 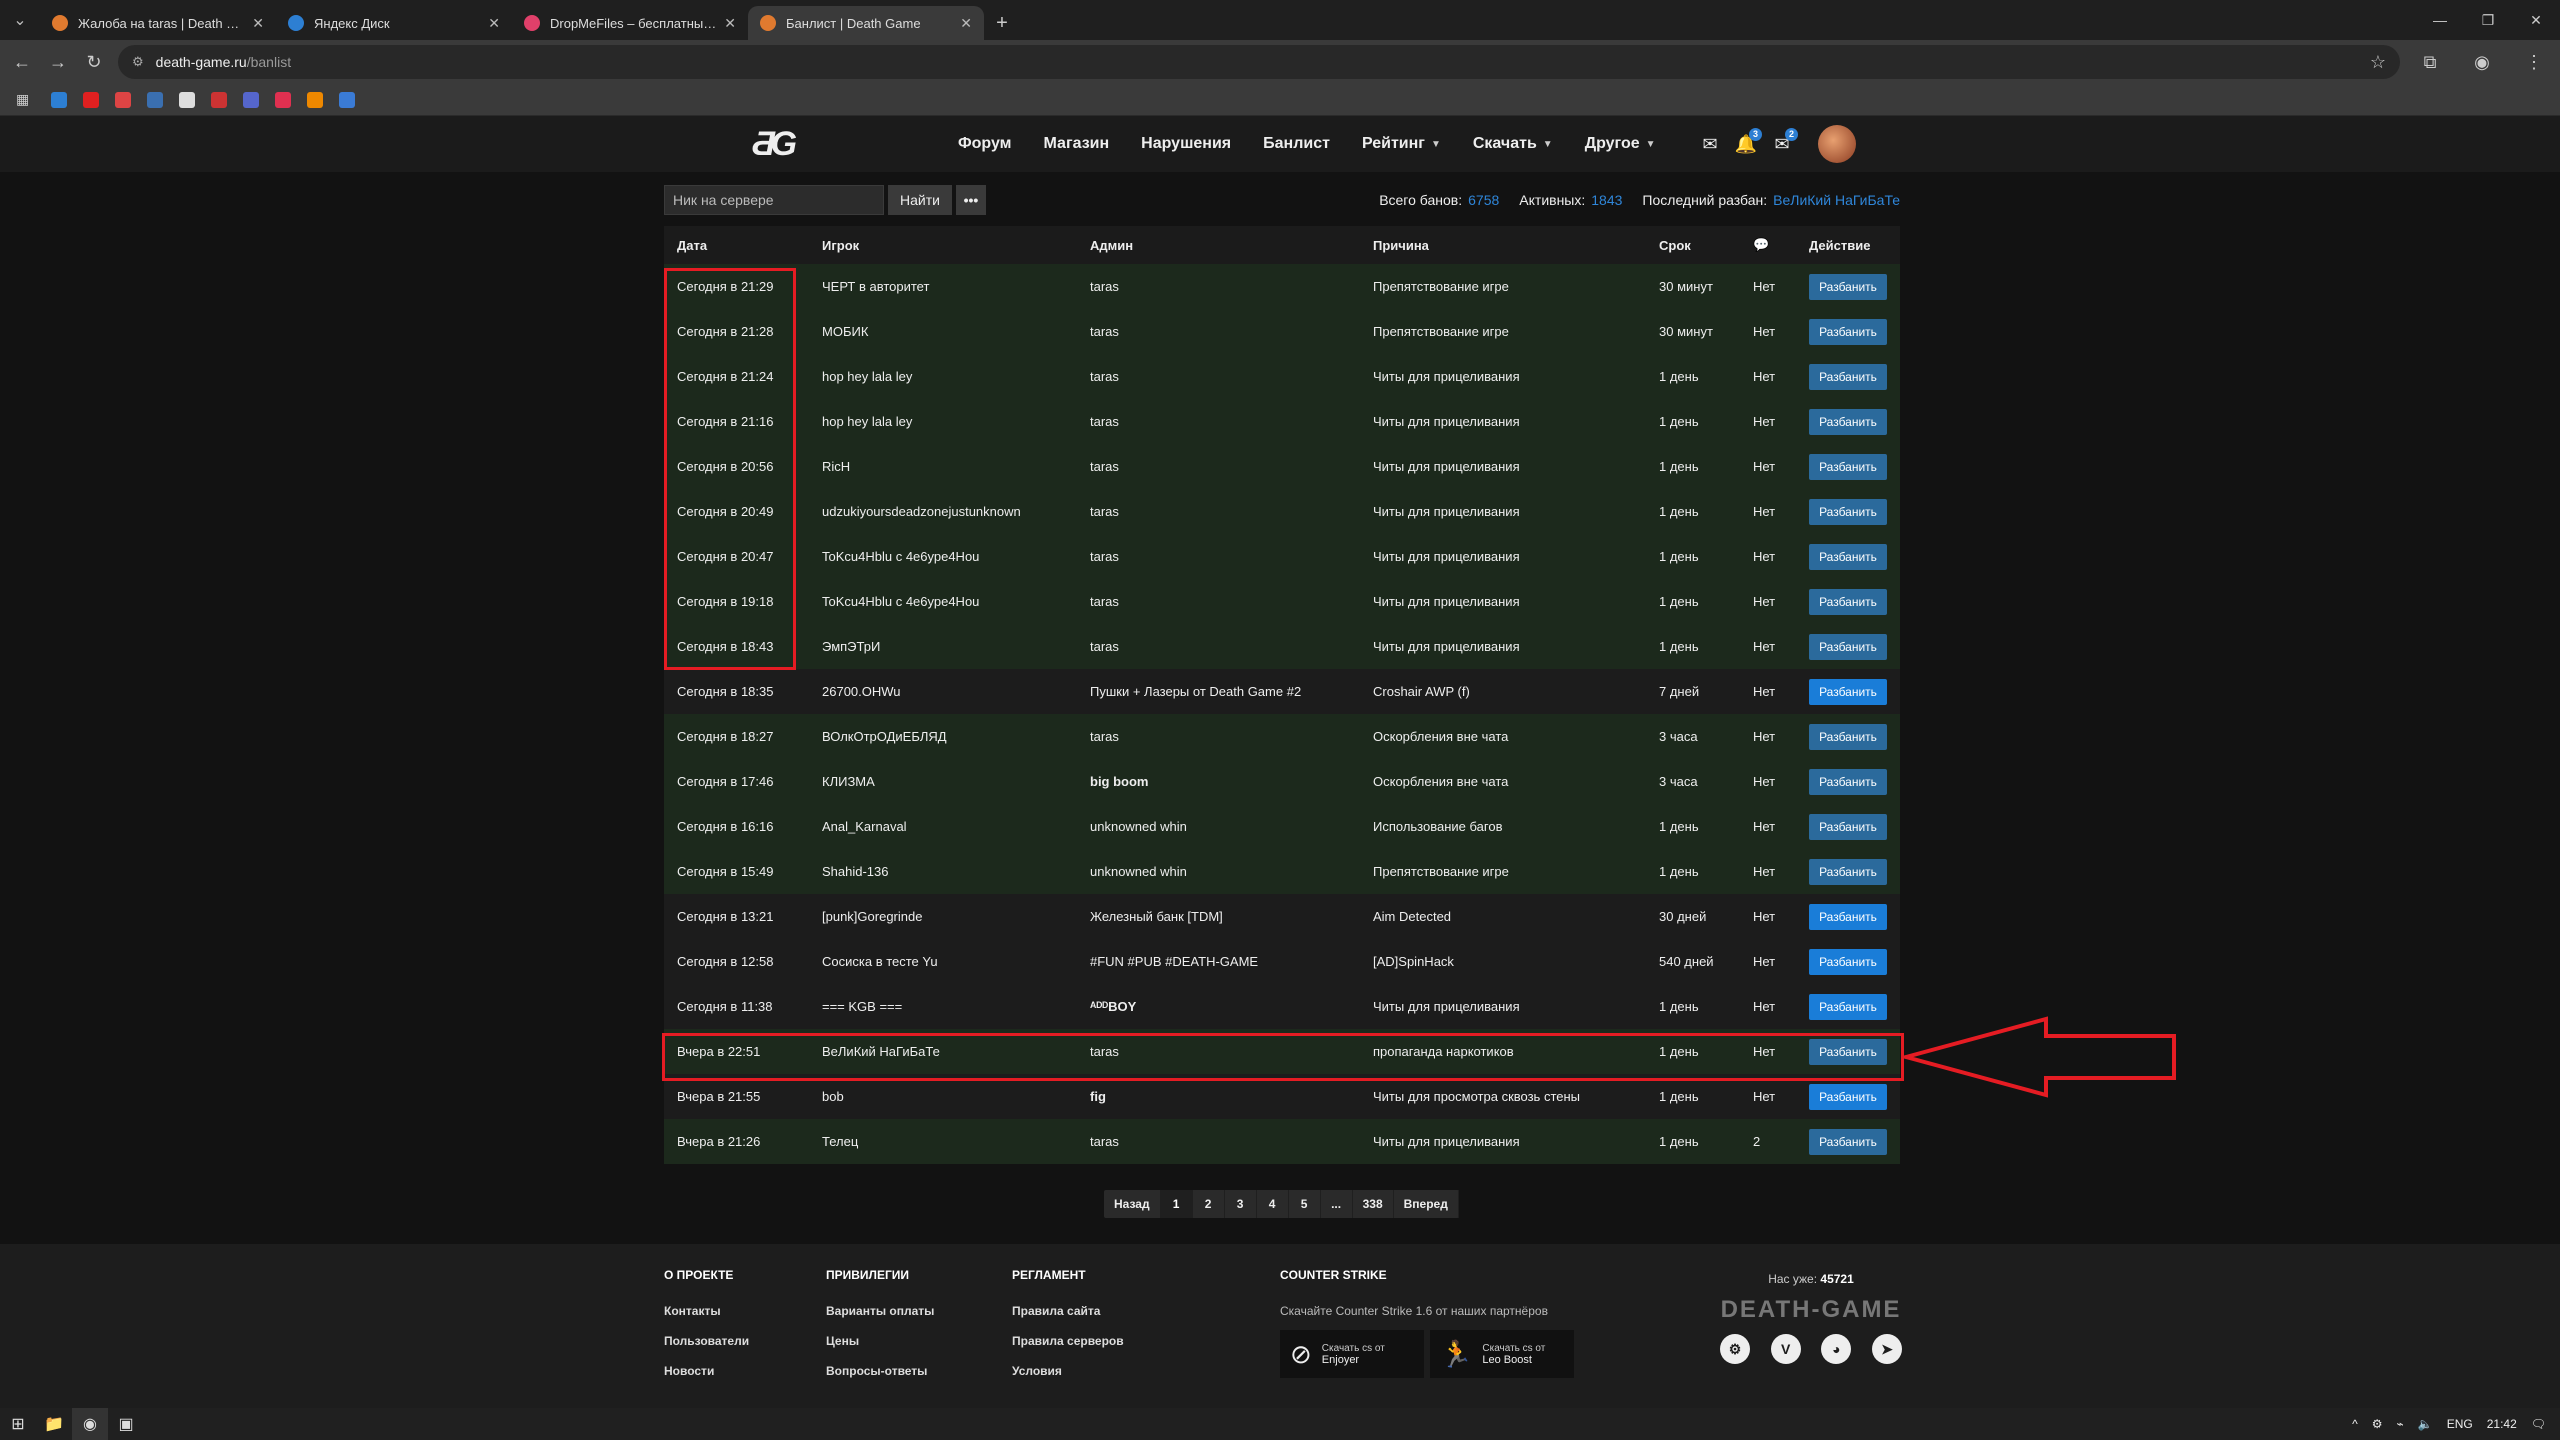 I want to click on footer-link: Правила сайта, so click(x=1068, y=1311).